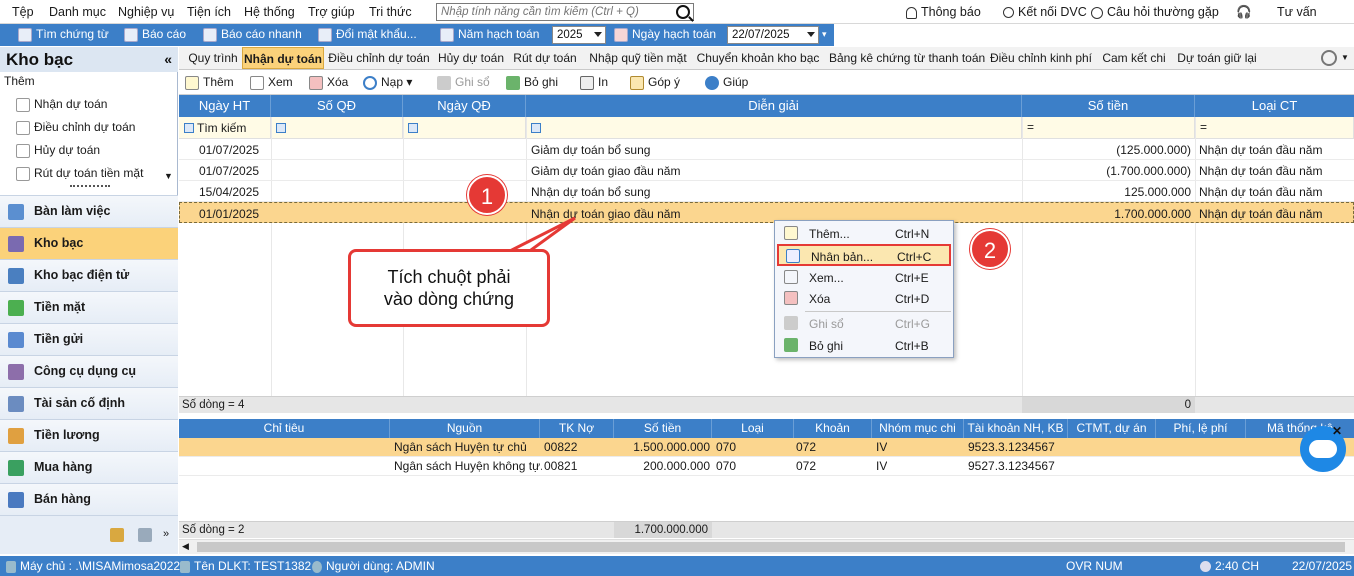 The width and height of the screenshot is (1354, 576). Describe the element at coordinates (1108, 128) in the screenshot. I see `filter-amount: =` at that location.